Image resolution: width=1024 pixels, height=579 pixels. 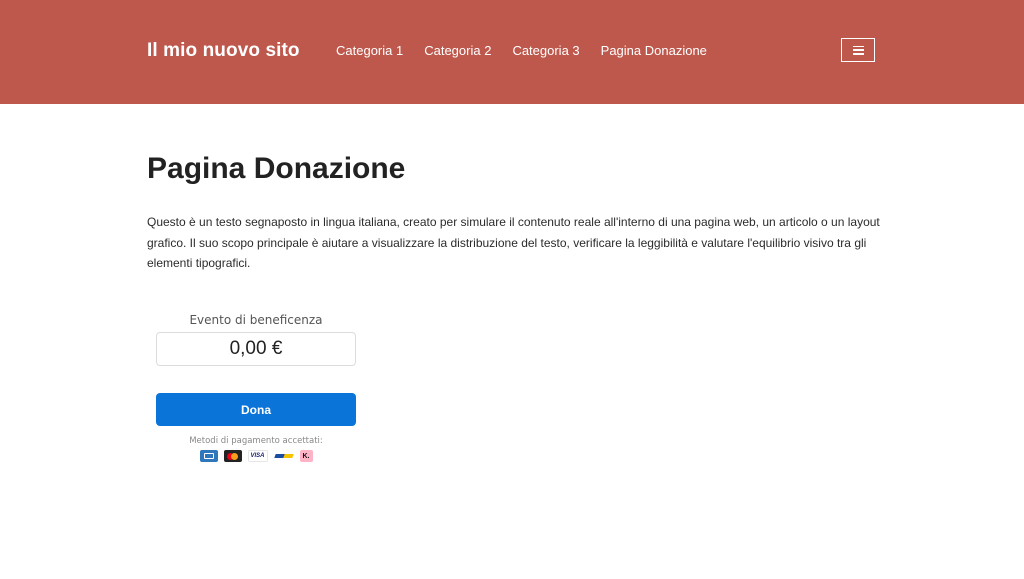 I want to click on payment-methods: VISA K., so click(x=256, y=456).